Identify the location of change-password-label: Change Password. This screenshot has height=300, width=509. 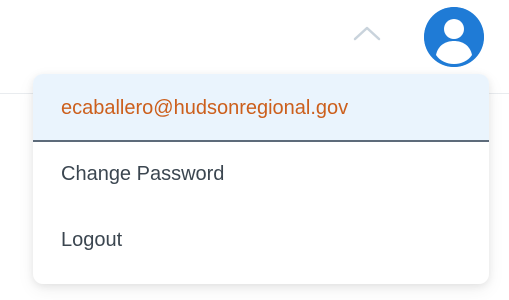
(143, 174).